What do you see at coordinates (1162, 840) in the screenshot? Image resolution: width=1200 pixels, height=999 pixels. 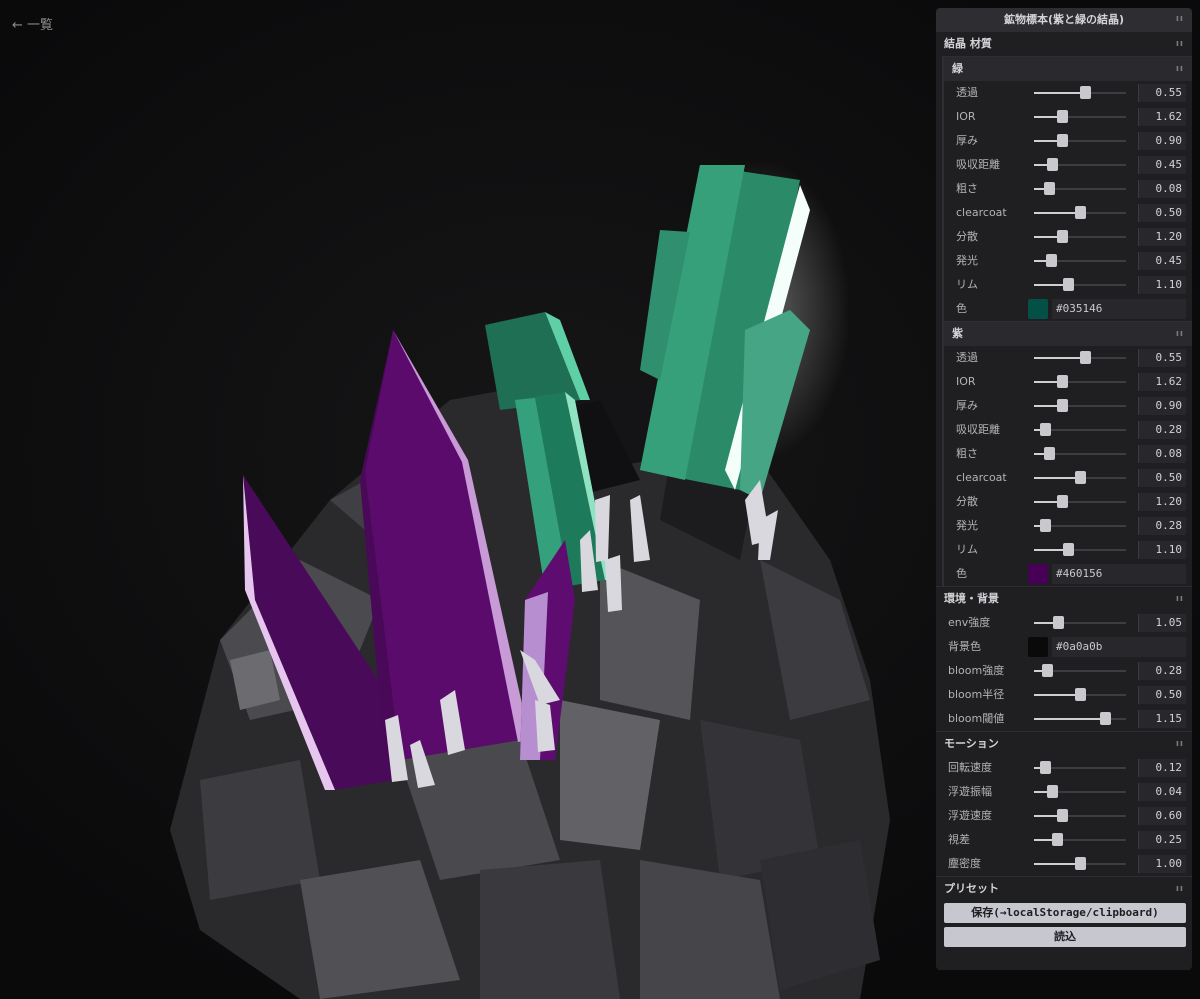 I see `number-input: 0.25` at bounding box center [1162, 840].